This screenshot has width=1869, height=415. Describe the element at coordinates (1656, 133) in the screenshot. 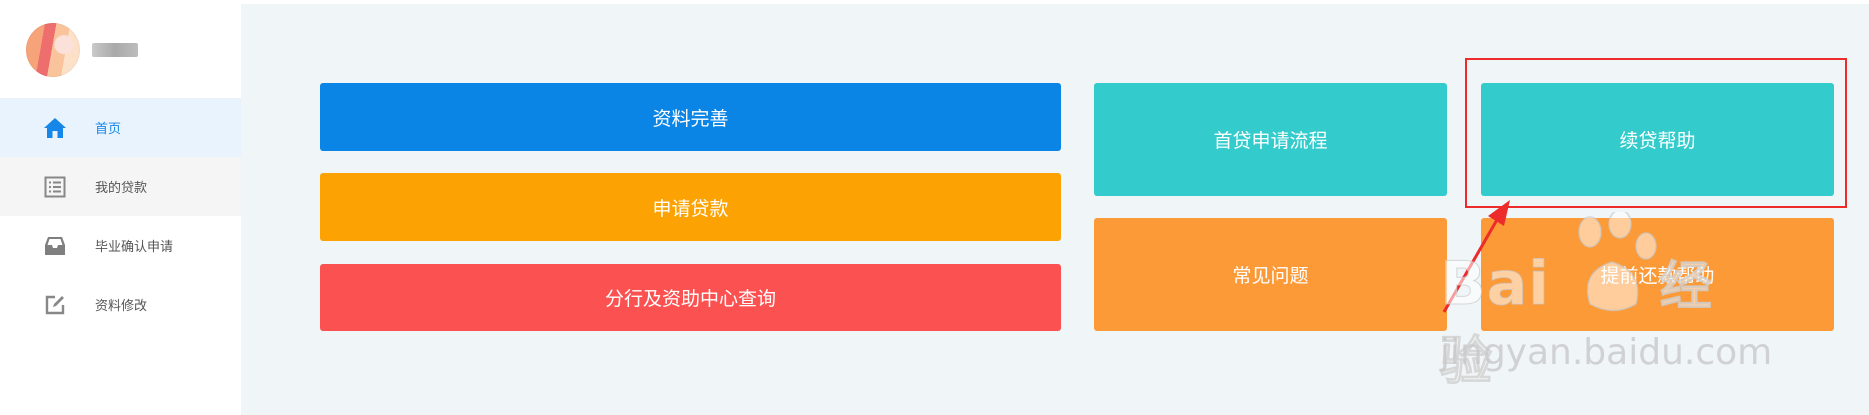

I see `annotation-highlight-box` at that location.